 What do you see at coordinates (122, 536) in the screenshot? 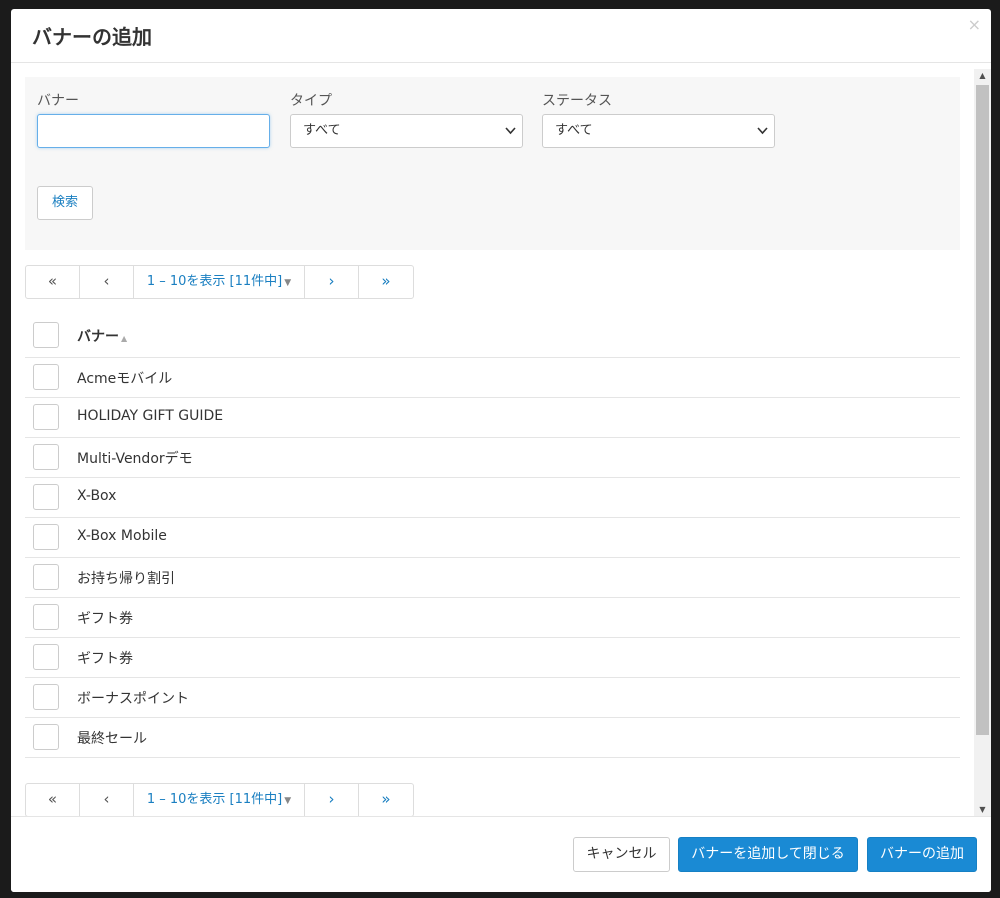
I see `banner-name: X-Box Mobile` at bounding box center [122, 536].